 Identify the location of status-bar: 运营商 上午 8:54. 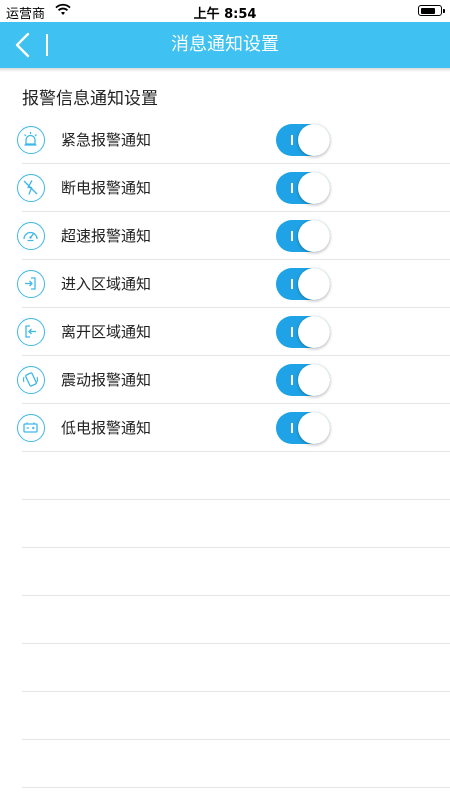
(225, 11).